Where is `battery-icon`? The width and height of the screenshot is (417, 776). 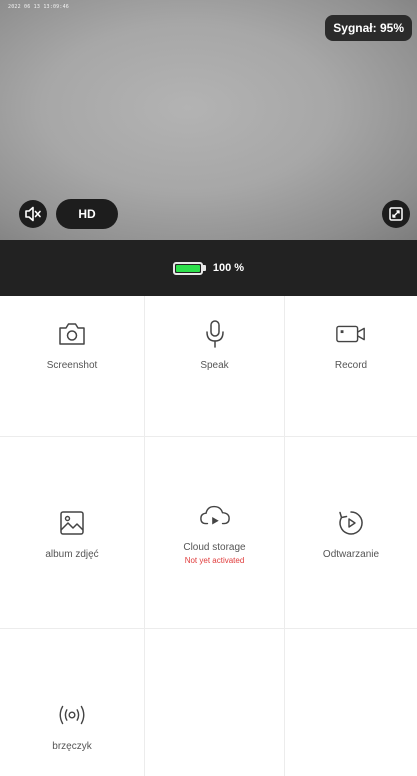
battery-icon is located at coordinates (189, 268).